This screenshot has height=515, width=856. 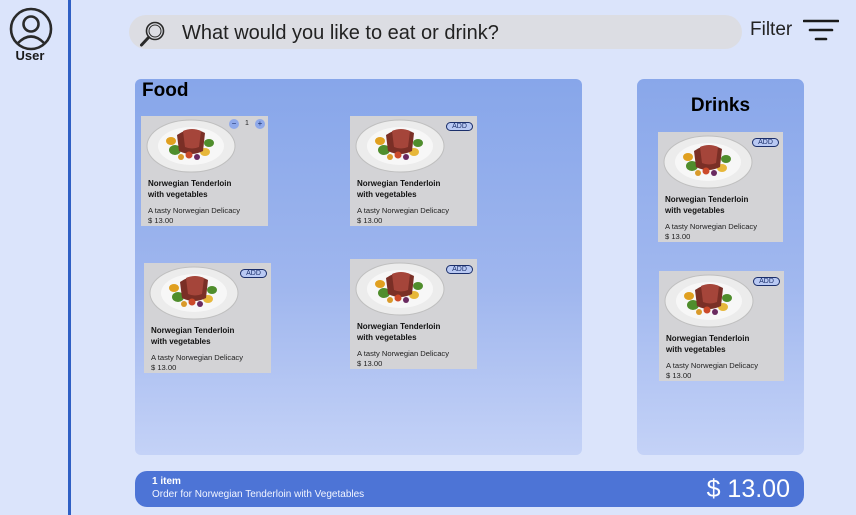 I want to click on search-input: What would you like to eat or drink?, so click(x=340, y=33).